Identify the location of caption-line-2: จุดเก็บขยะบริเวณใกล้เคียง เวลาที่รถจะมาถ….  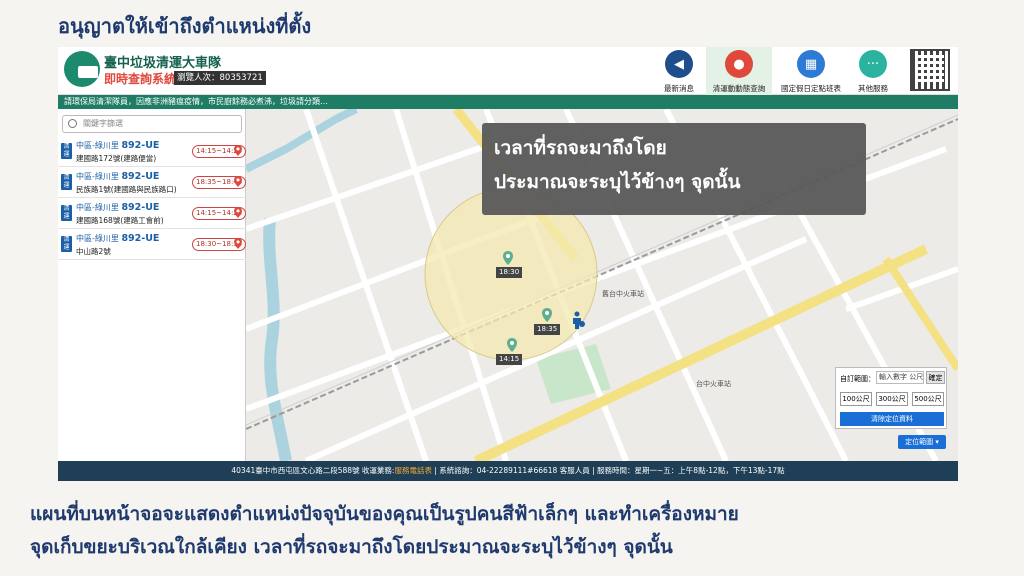
(351, 547).